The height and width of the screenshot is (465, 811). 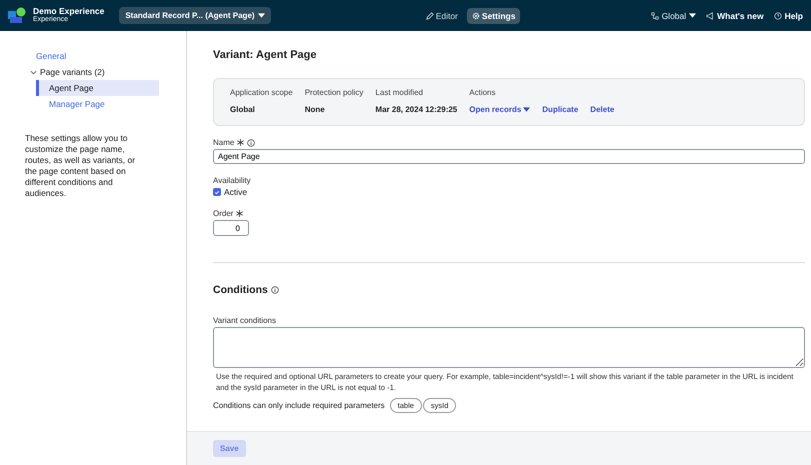 I want to click on conditions-field, so click(x=509, y=347).